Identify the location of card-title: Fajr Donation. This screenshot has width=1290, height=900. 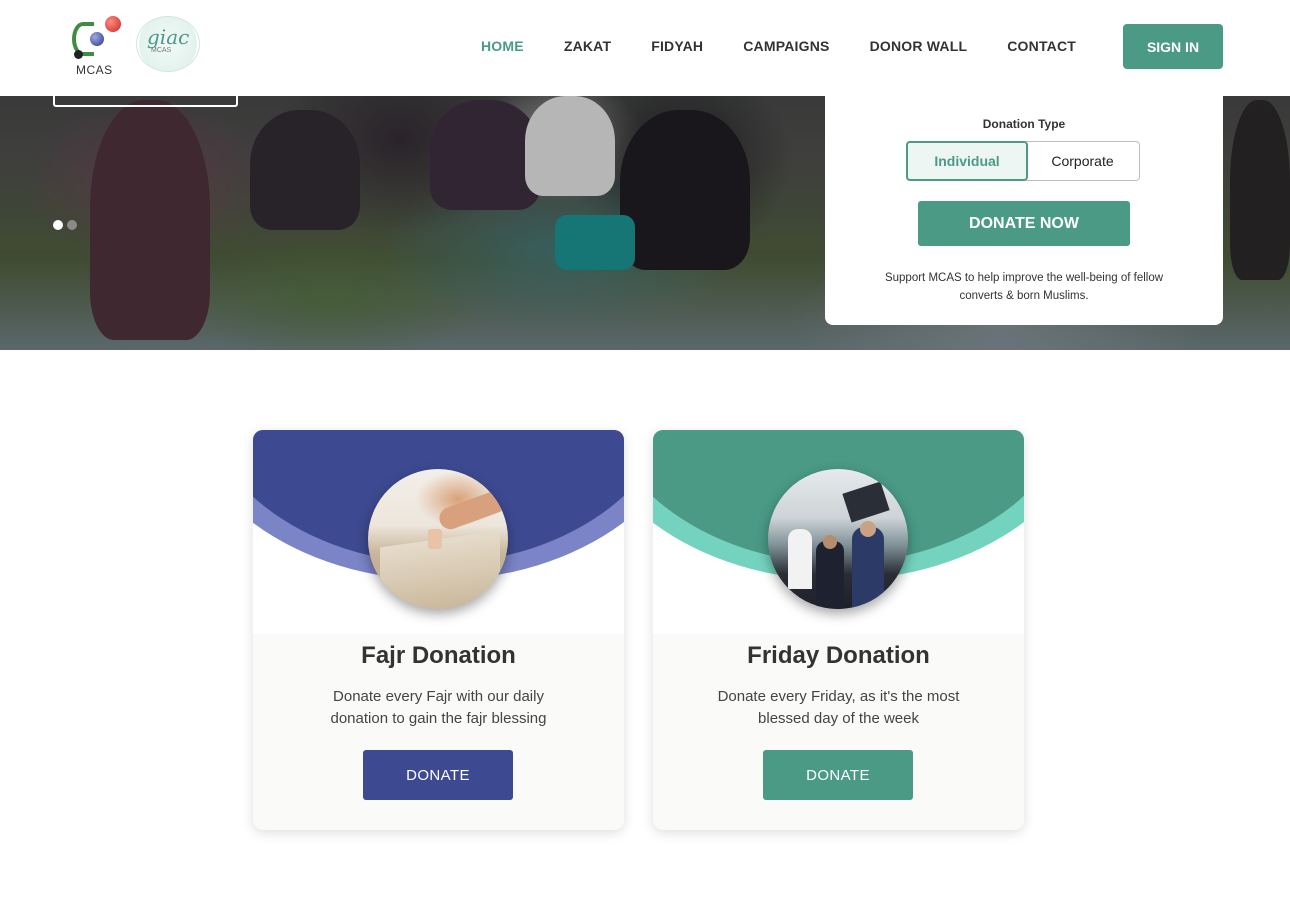
(438, 655).